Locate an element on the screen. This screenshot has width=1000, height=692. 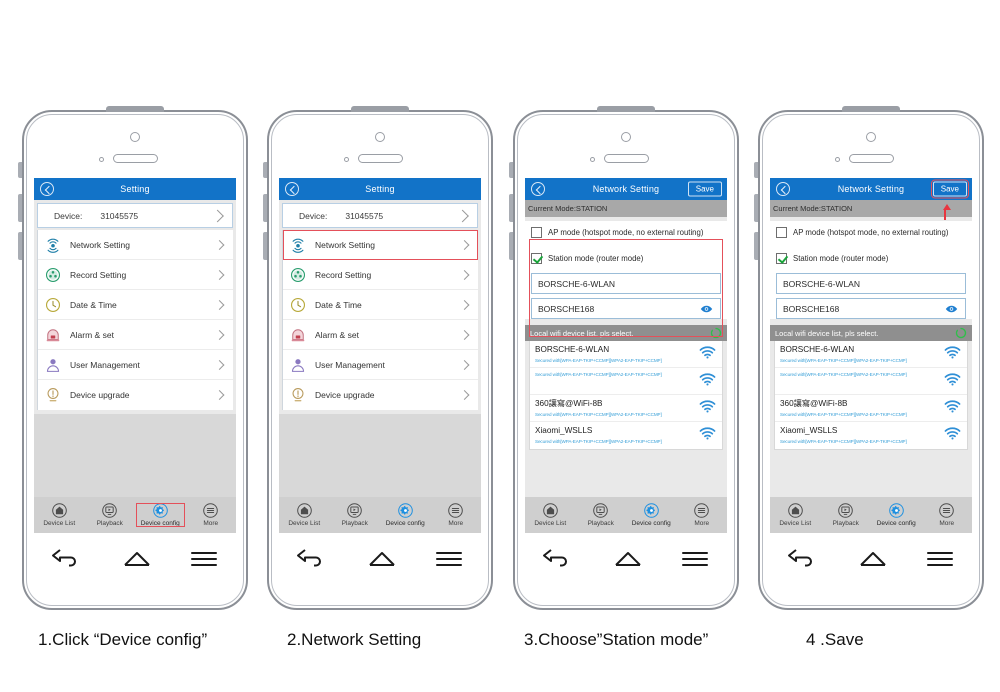
phone-1-volume-down-button is located at coordinates (20, 246).